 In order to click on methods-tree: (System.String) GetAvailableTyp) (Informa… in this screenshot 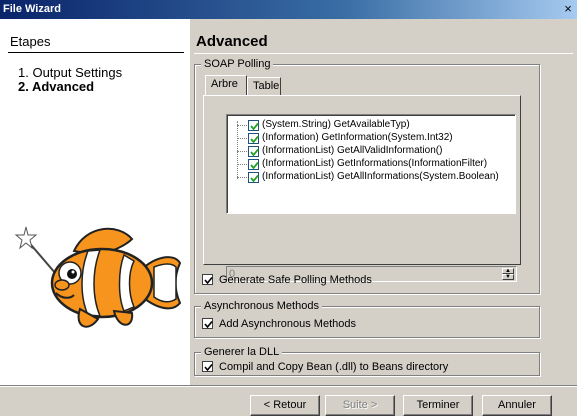, I will do `click(371, 164)`.